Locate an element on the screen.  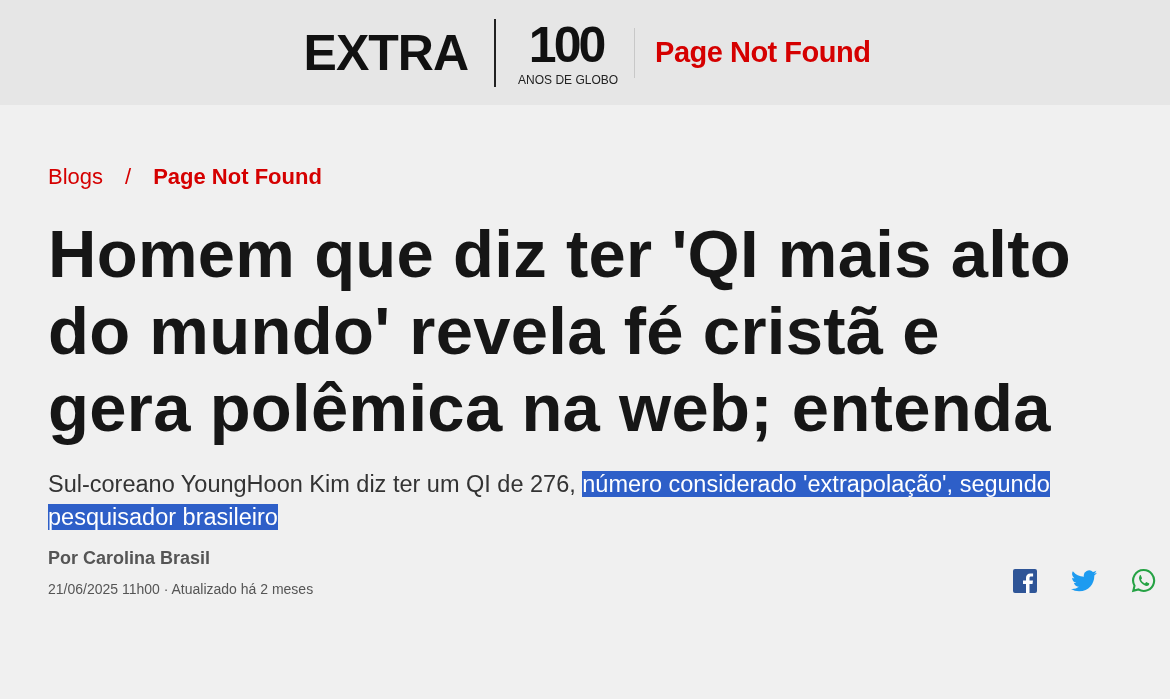
facebook-icon is located at coordinates (1025, 580).